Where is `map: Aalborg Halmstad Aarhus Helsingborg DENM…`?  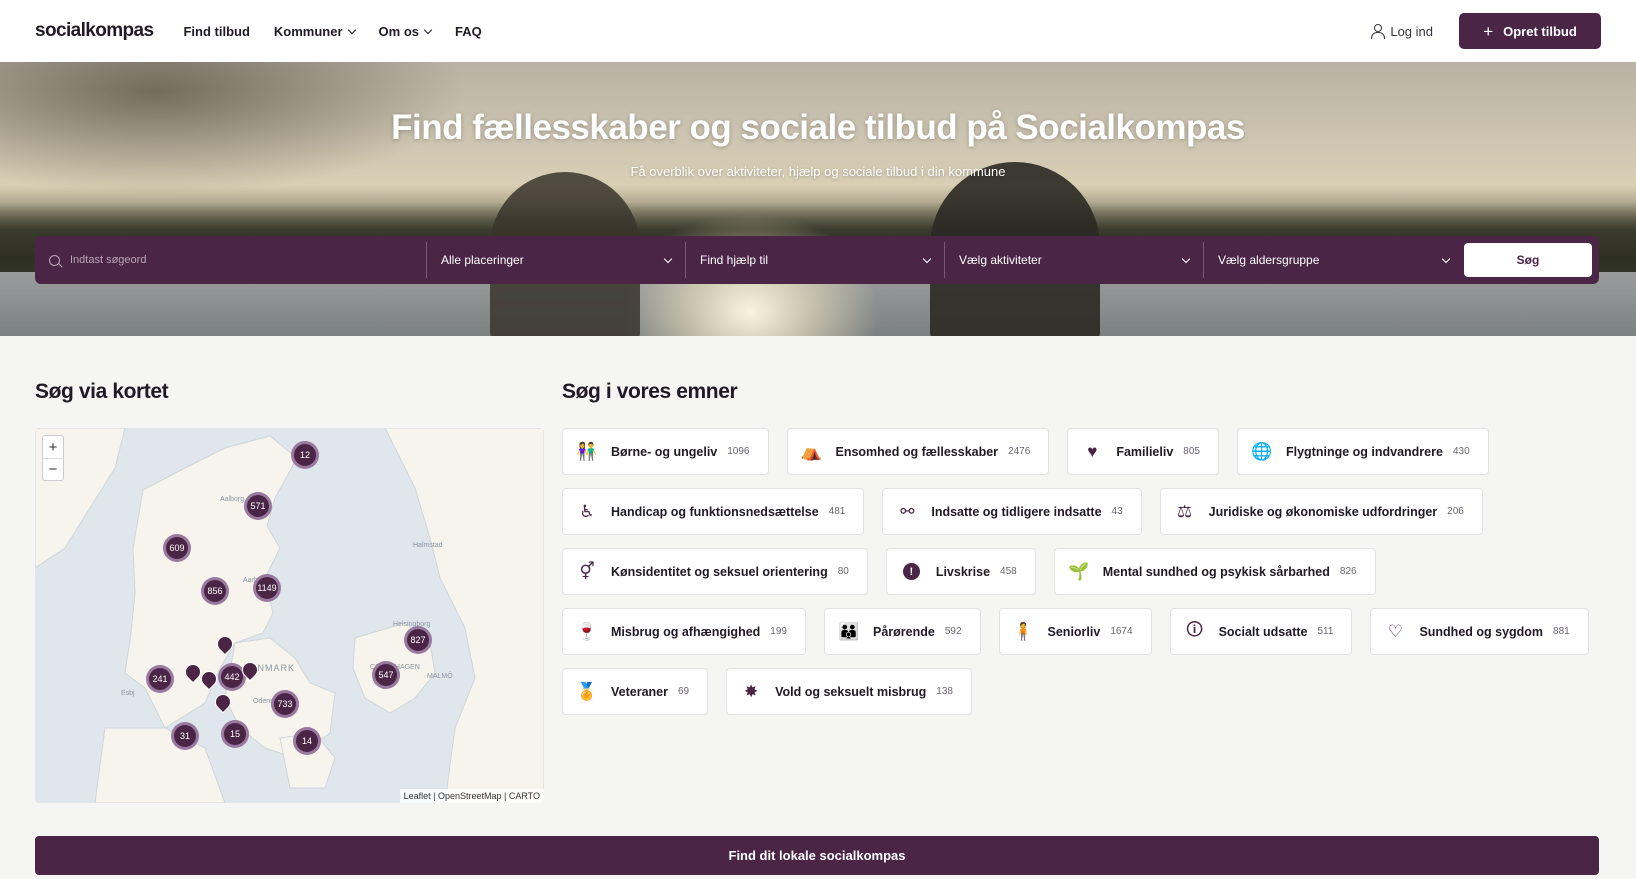 map: Aalborg Halmstad Aarhus Helsingborg DENM… is located at coordinates (289, 615).